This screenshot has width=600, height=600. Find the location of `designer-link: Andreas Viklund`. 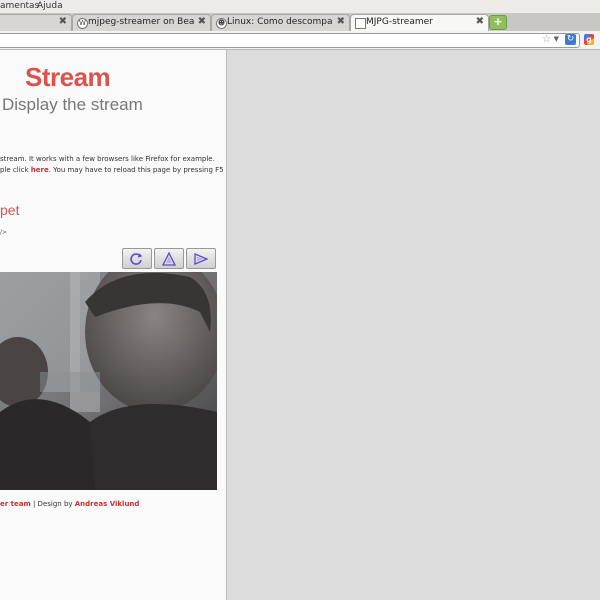

designer-link: Andreas Viklund is located at coordinates (107, 504).